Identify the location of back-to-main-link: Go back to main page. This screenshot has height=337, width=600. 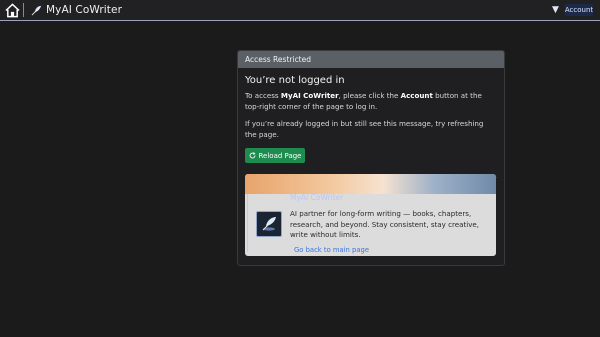
(331, 250).